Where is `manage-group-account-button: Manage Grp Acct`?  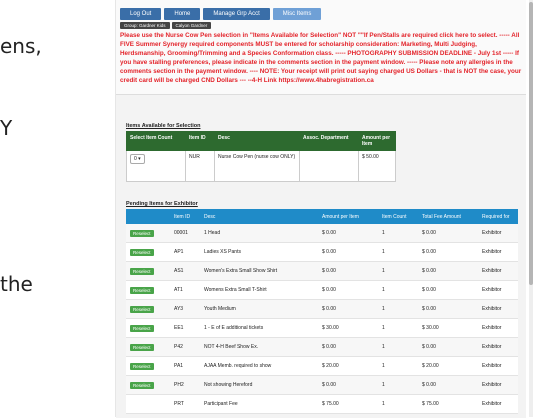
manage-group-account-button: Manage Grp Acct is located at coordinates (236, 14).